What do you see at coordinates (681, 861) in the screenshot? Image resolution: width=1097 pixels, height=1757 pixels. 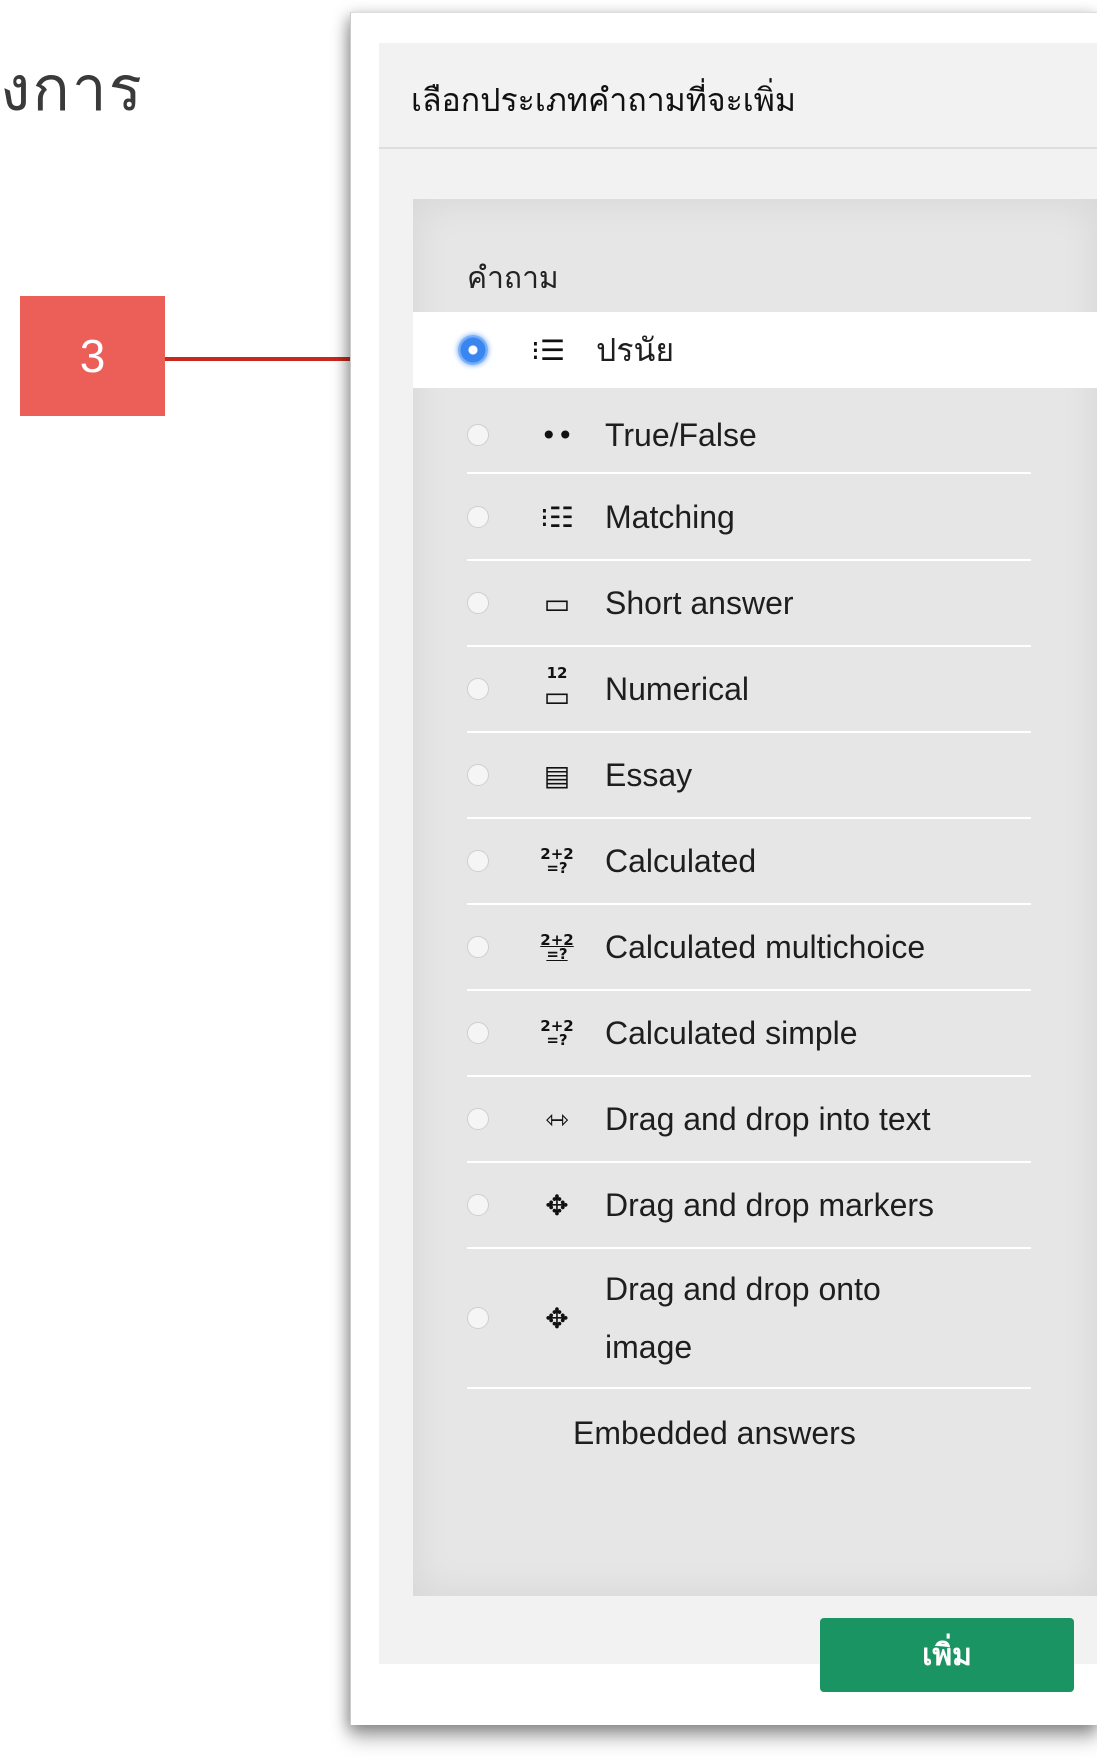 I see `question-type-label: Calculated` at bounding box center [681, 861].